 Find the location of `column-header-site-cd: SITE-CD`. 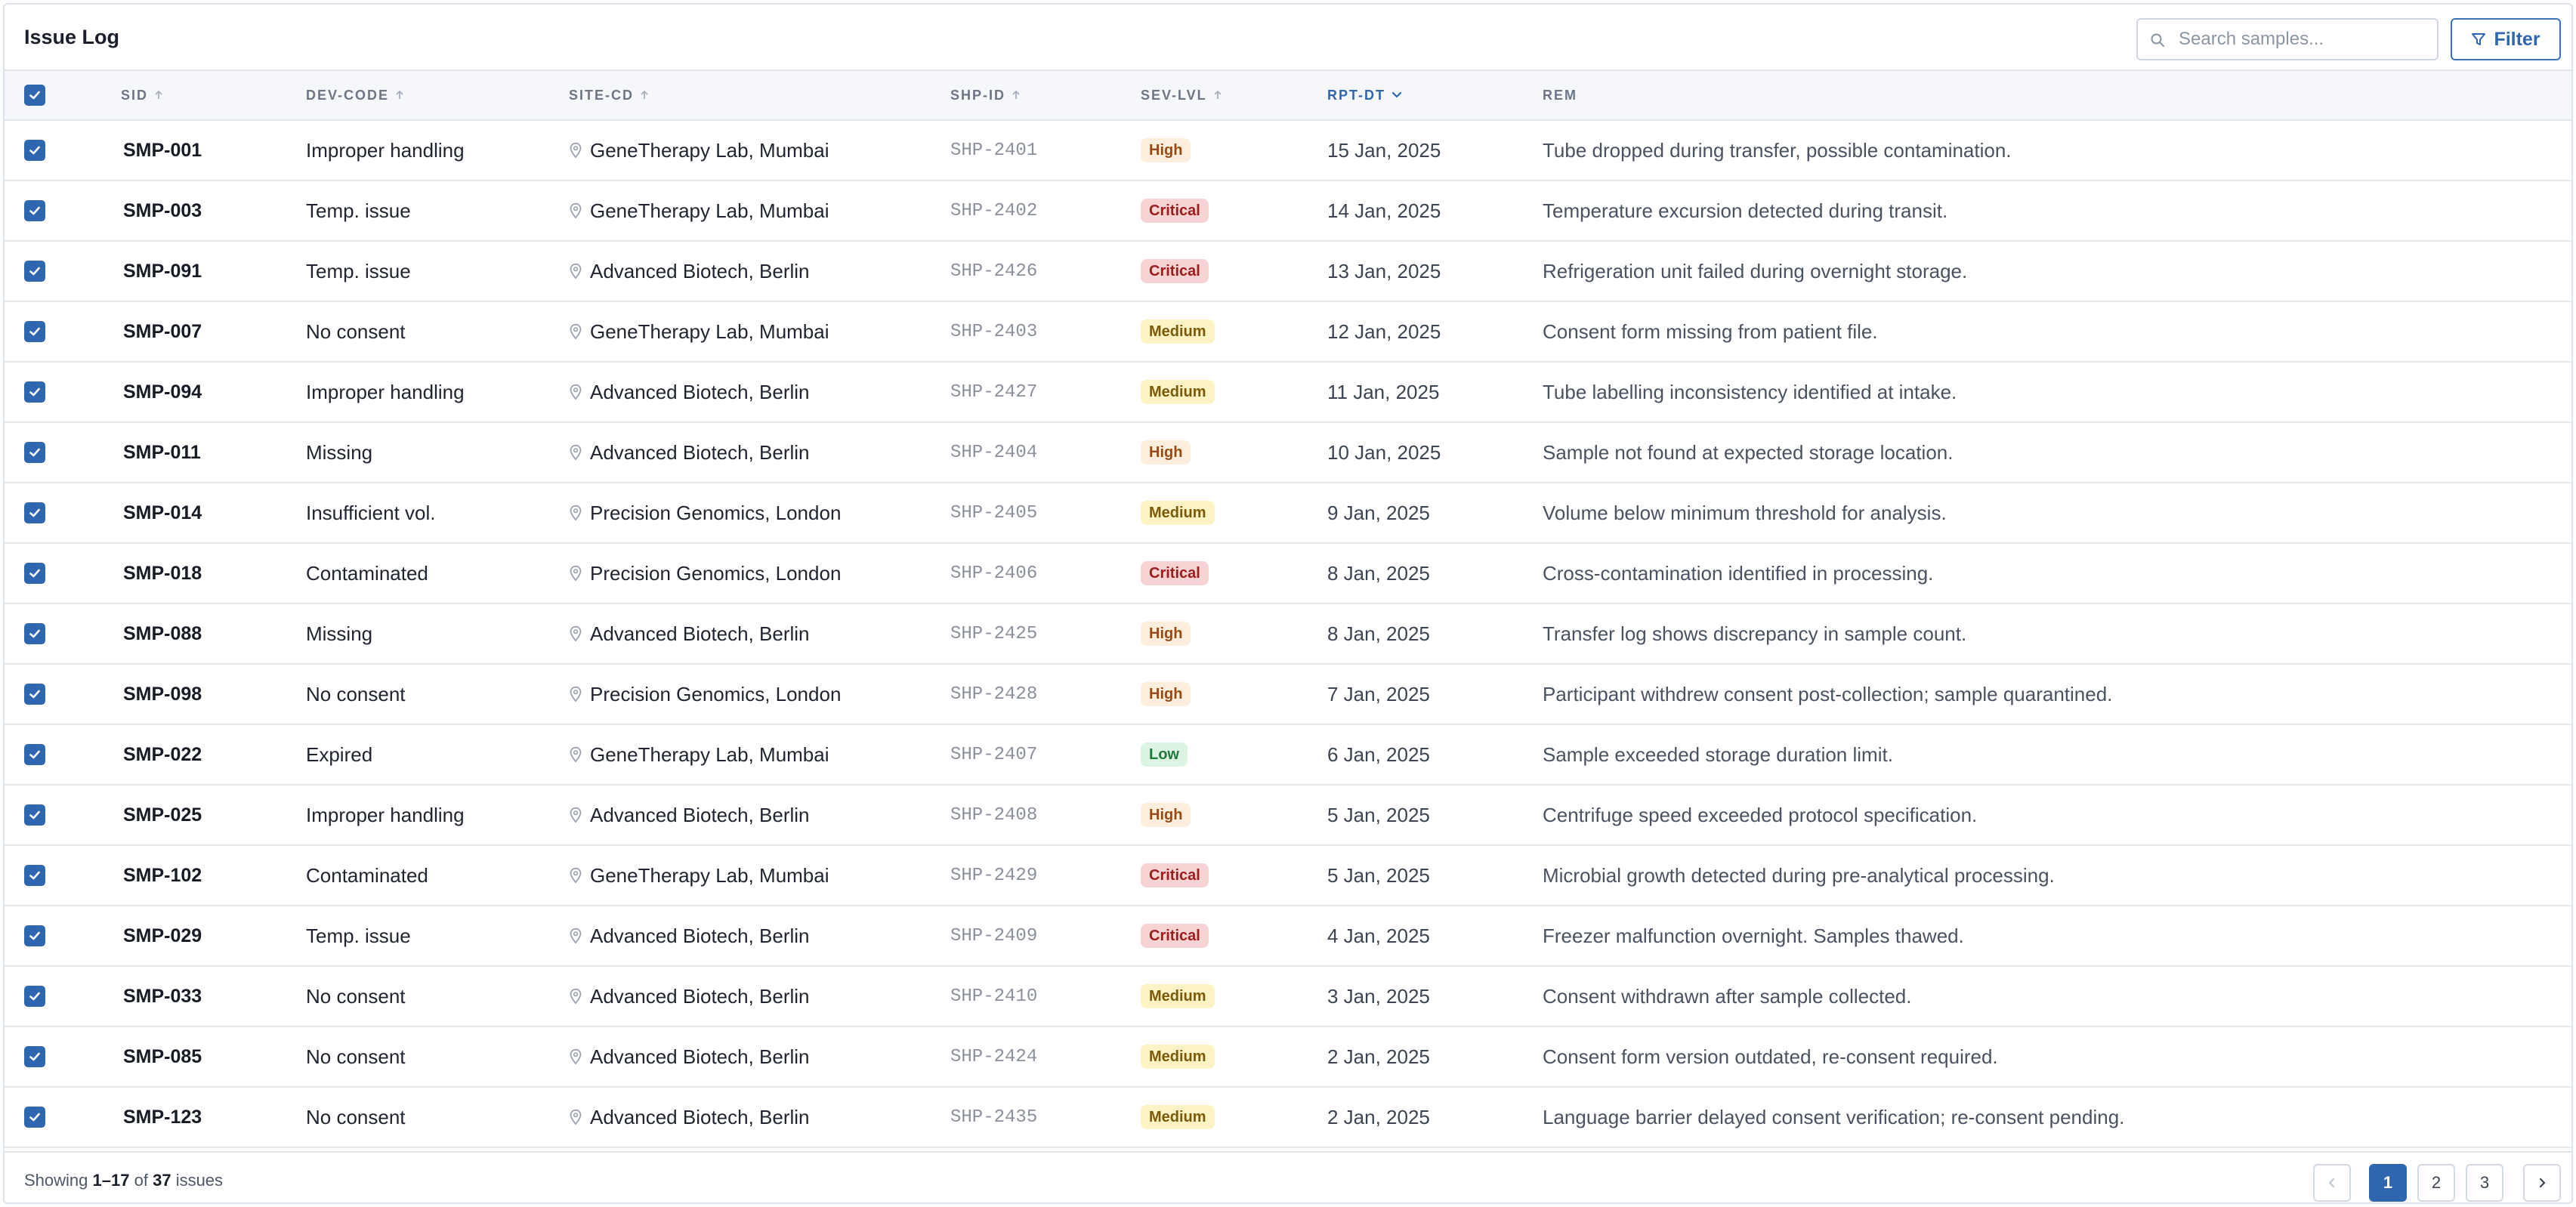

column-header-site-cd: SITE-CD is located at coordinates (609, 95).